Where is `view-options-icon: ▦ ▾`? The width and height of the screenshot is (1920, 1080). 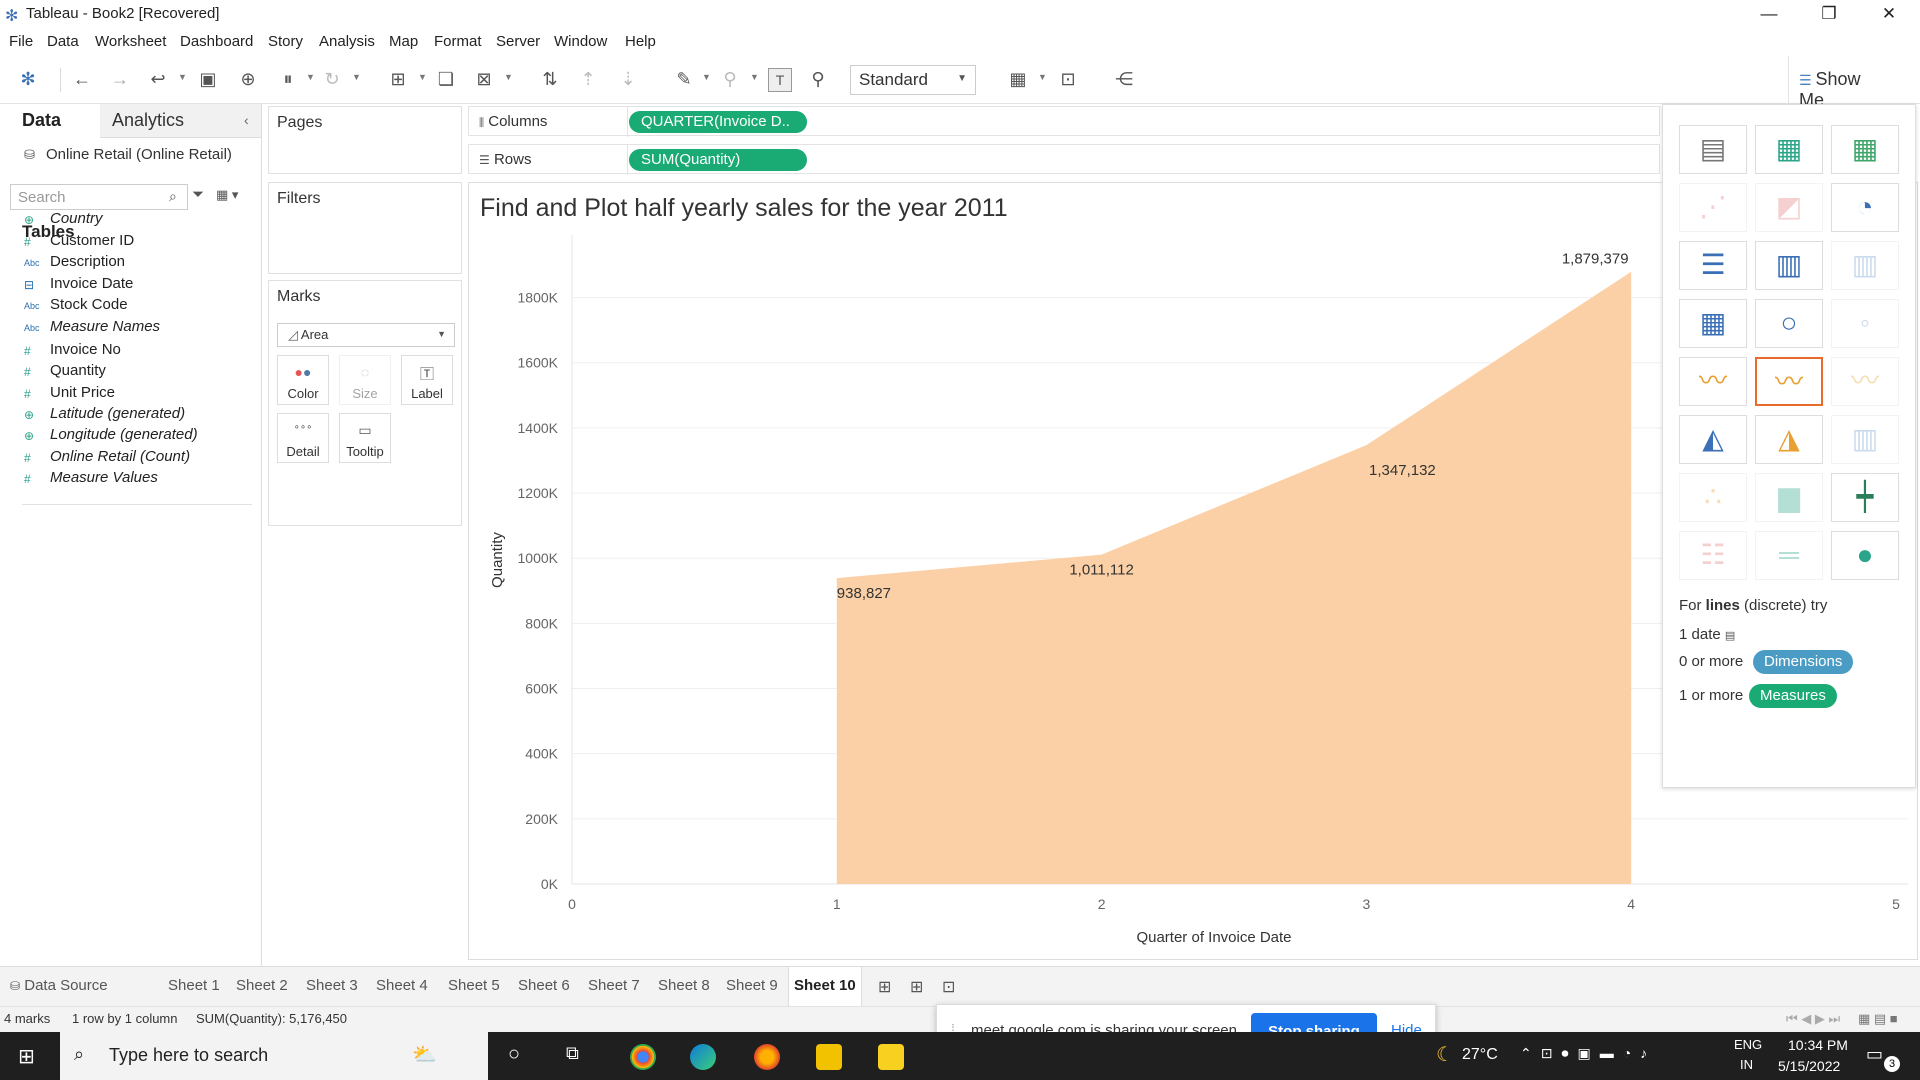
view-options-icon: ▦ ▾ is located at coordinates (227, 195).